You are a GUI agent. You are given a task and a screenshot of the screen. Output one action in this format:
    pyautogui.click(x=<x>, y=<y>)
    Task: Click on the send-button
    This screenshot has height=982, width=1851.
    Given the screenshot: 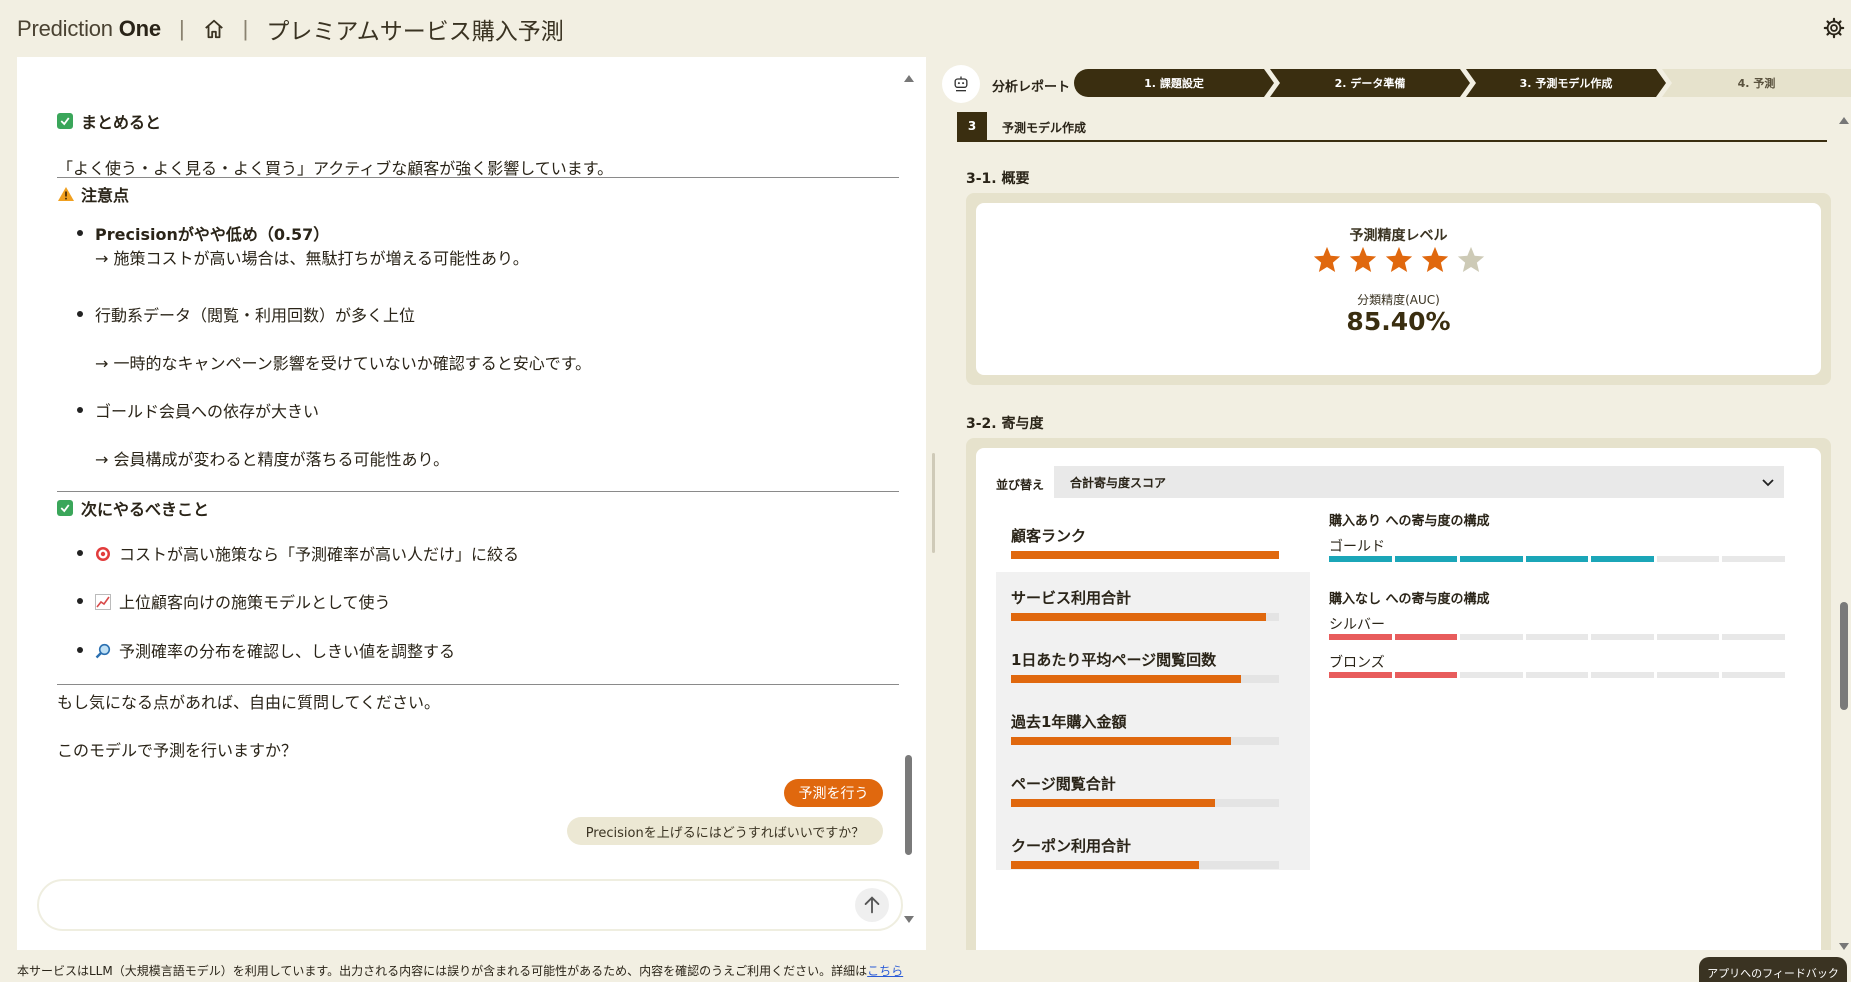 What is the action you would take?
    pyautogui.click(x=872, y=905)
    